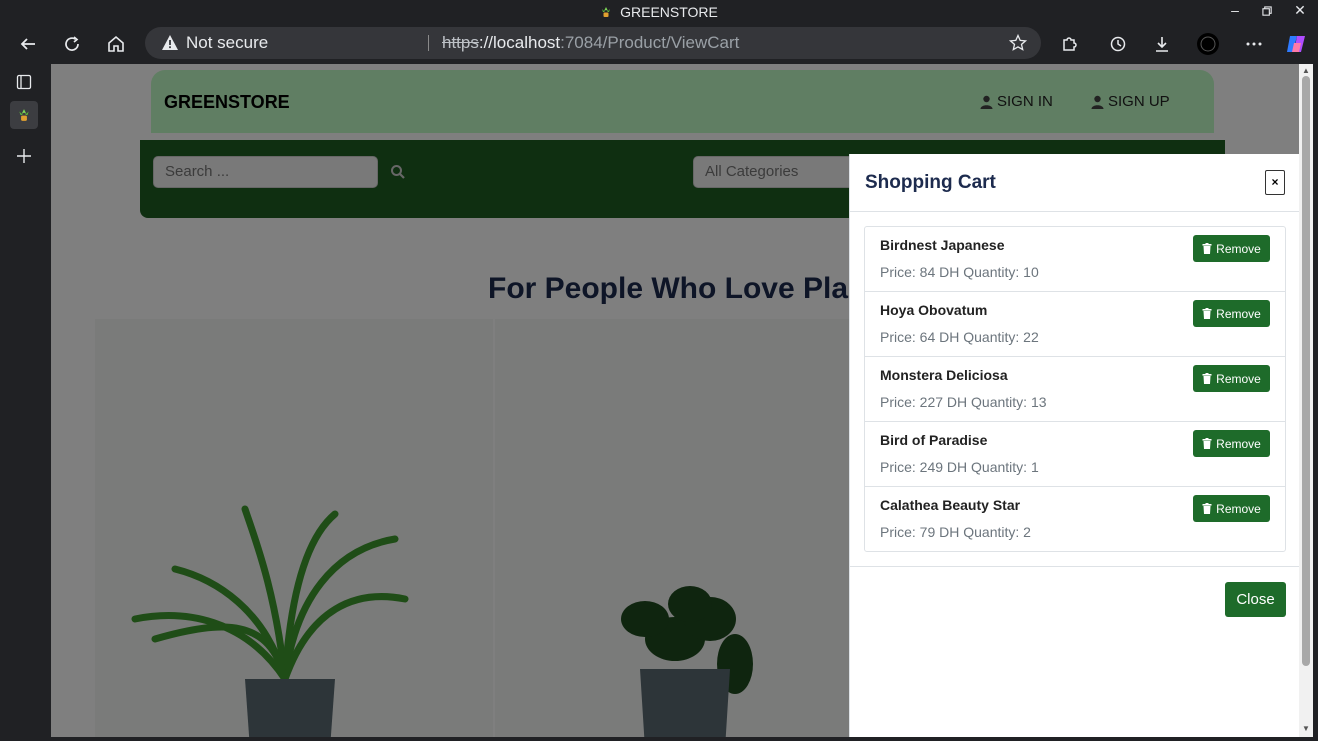  I want to click on security-label: Not secure, so click(227, 43).